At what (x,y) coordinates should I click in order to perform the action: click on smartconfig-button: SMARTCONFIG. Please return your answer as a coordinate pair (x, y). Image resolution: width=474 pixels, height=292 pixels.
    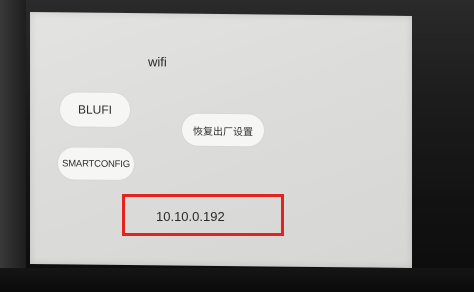
    Looking at the image, I should click on (96, 164).